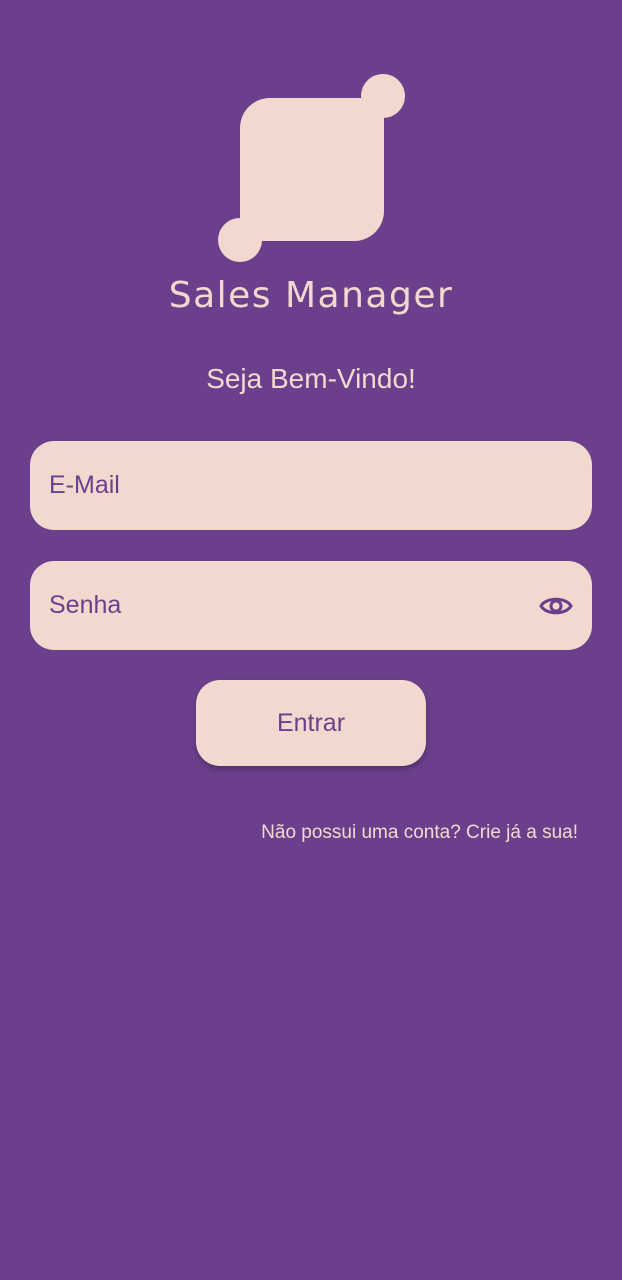 The width and height of the screenshot is (622, 1280). I want to click on eye-icon, so click(556, 606).